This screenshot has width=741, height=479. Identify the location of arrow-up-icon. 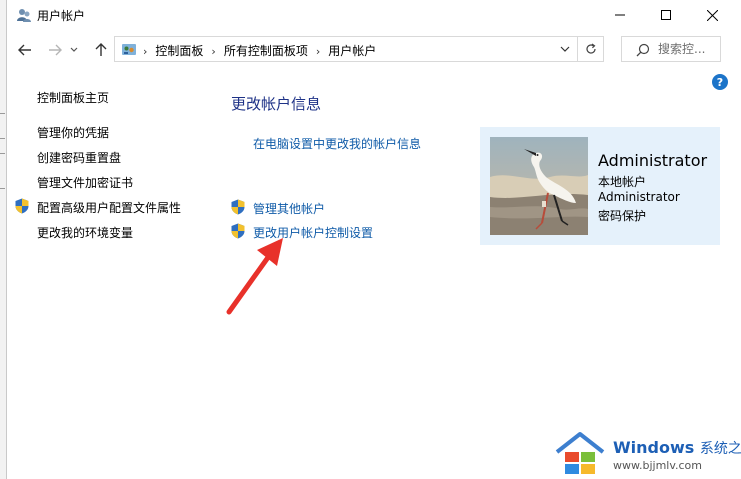
(101, 49).